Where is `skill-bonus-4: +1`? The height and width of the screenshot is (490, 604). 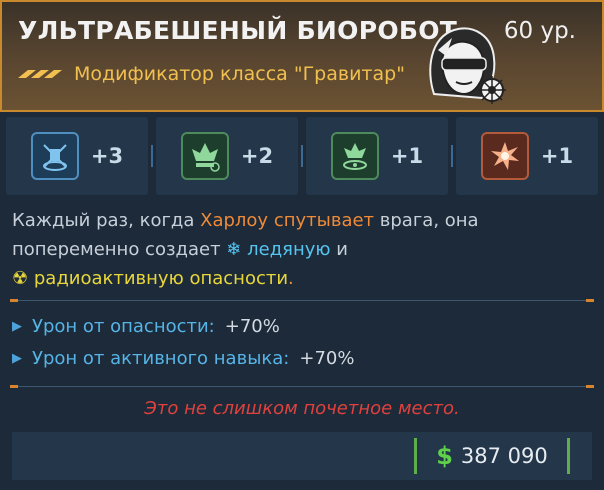
skill-bonus-4: +1 is located at coordinates (527, 156).